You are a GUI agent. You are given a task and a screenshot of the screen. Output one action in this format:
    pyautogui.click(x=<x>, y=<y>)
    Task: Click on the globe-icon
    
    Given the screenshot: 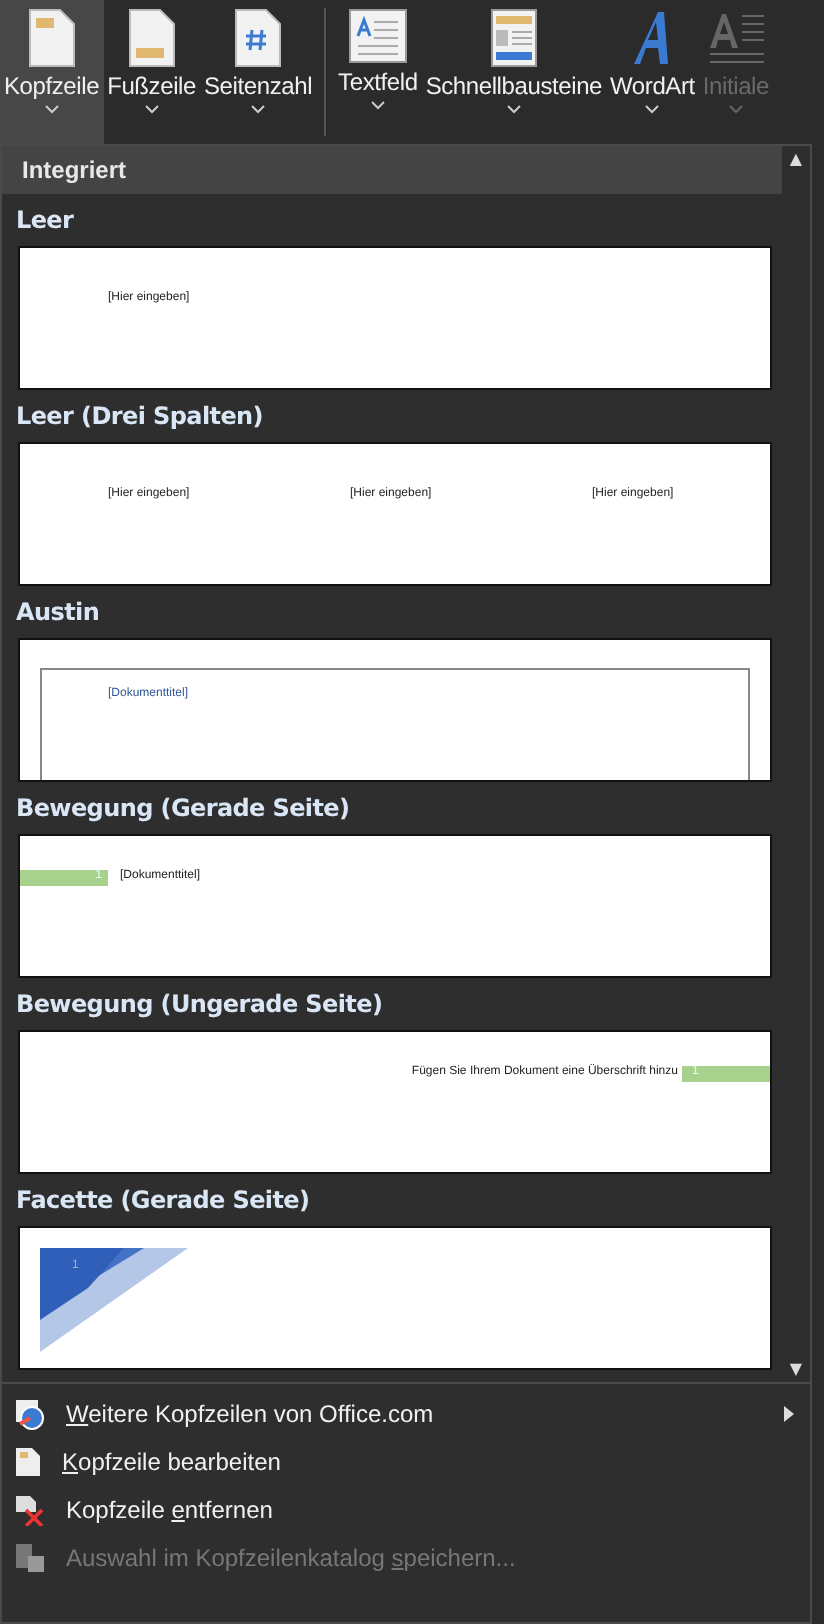 What is the action you would take?
    pyautogui.click(x=30, y=1414)
    